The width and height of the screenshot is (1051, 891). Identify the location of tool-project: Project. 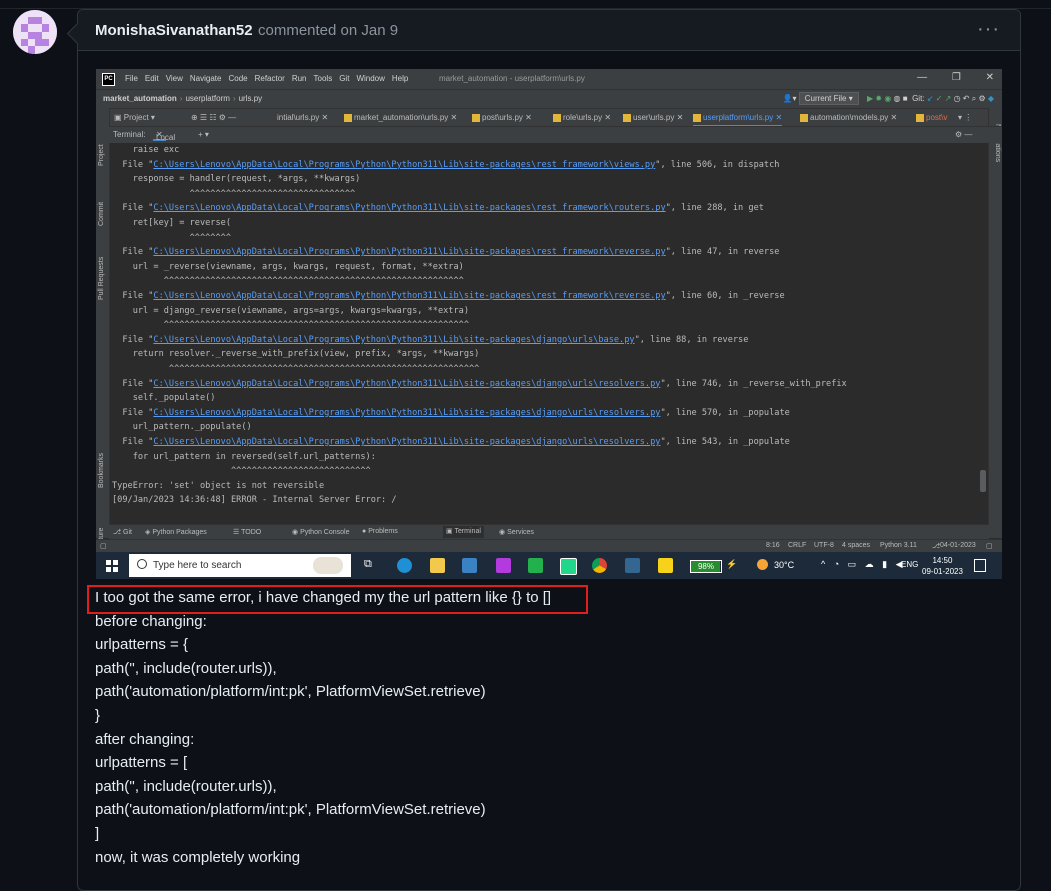
(101, 155).